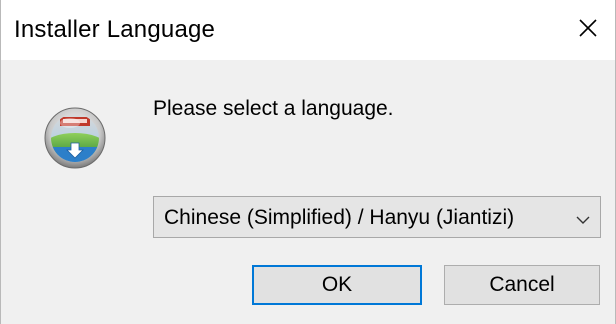 Image resolution: width=616 pixels, height=324 pixels. I want to click on ok-button: OK, so click(337, 285).